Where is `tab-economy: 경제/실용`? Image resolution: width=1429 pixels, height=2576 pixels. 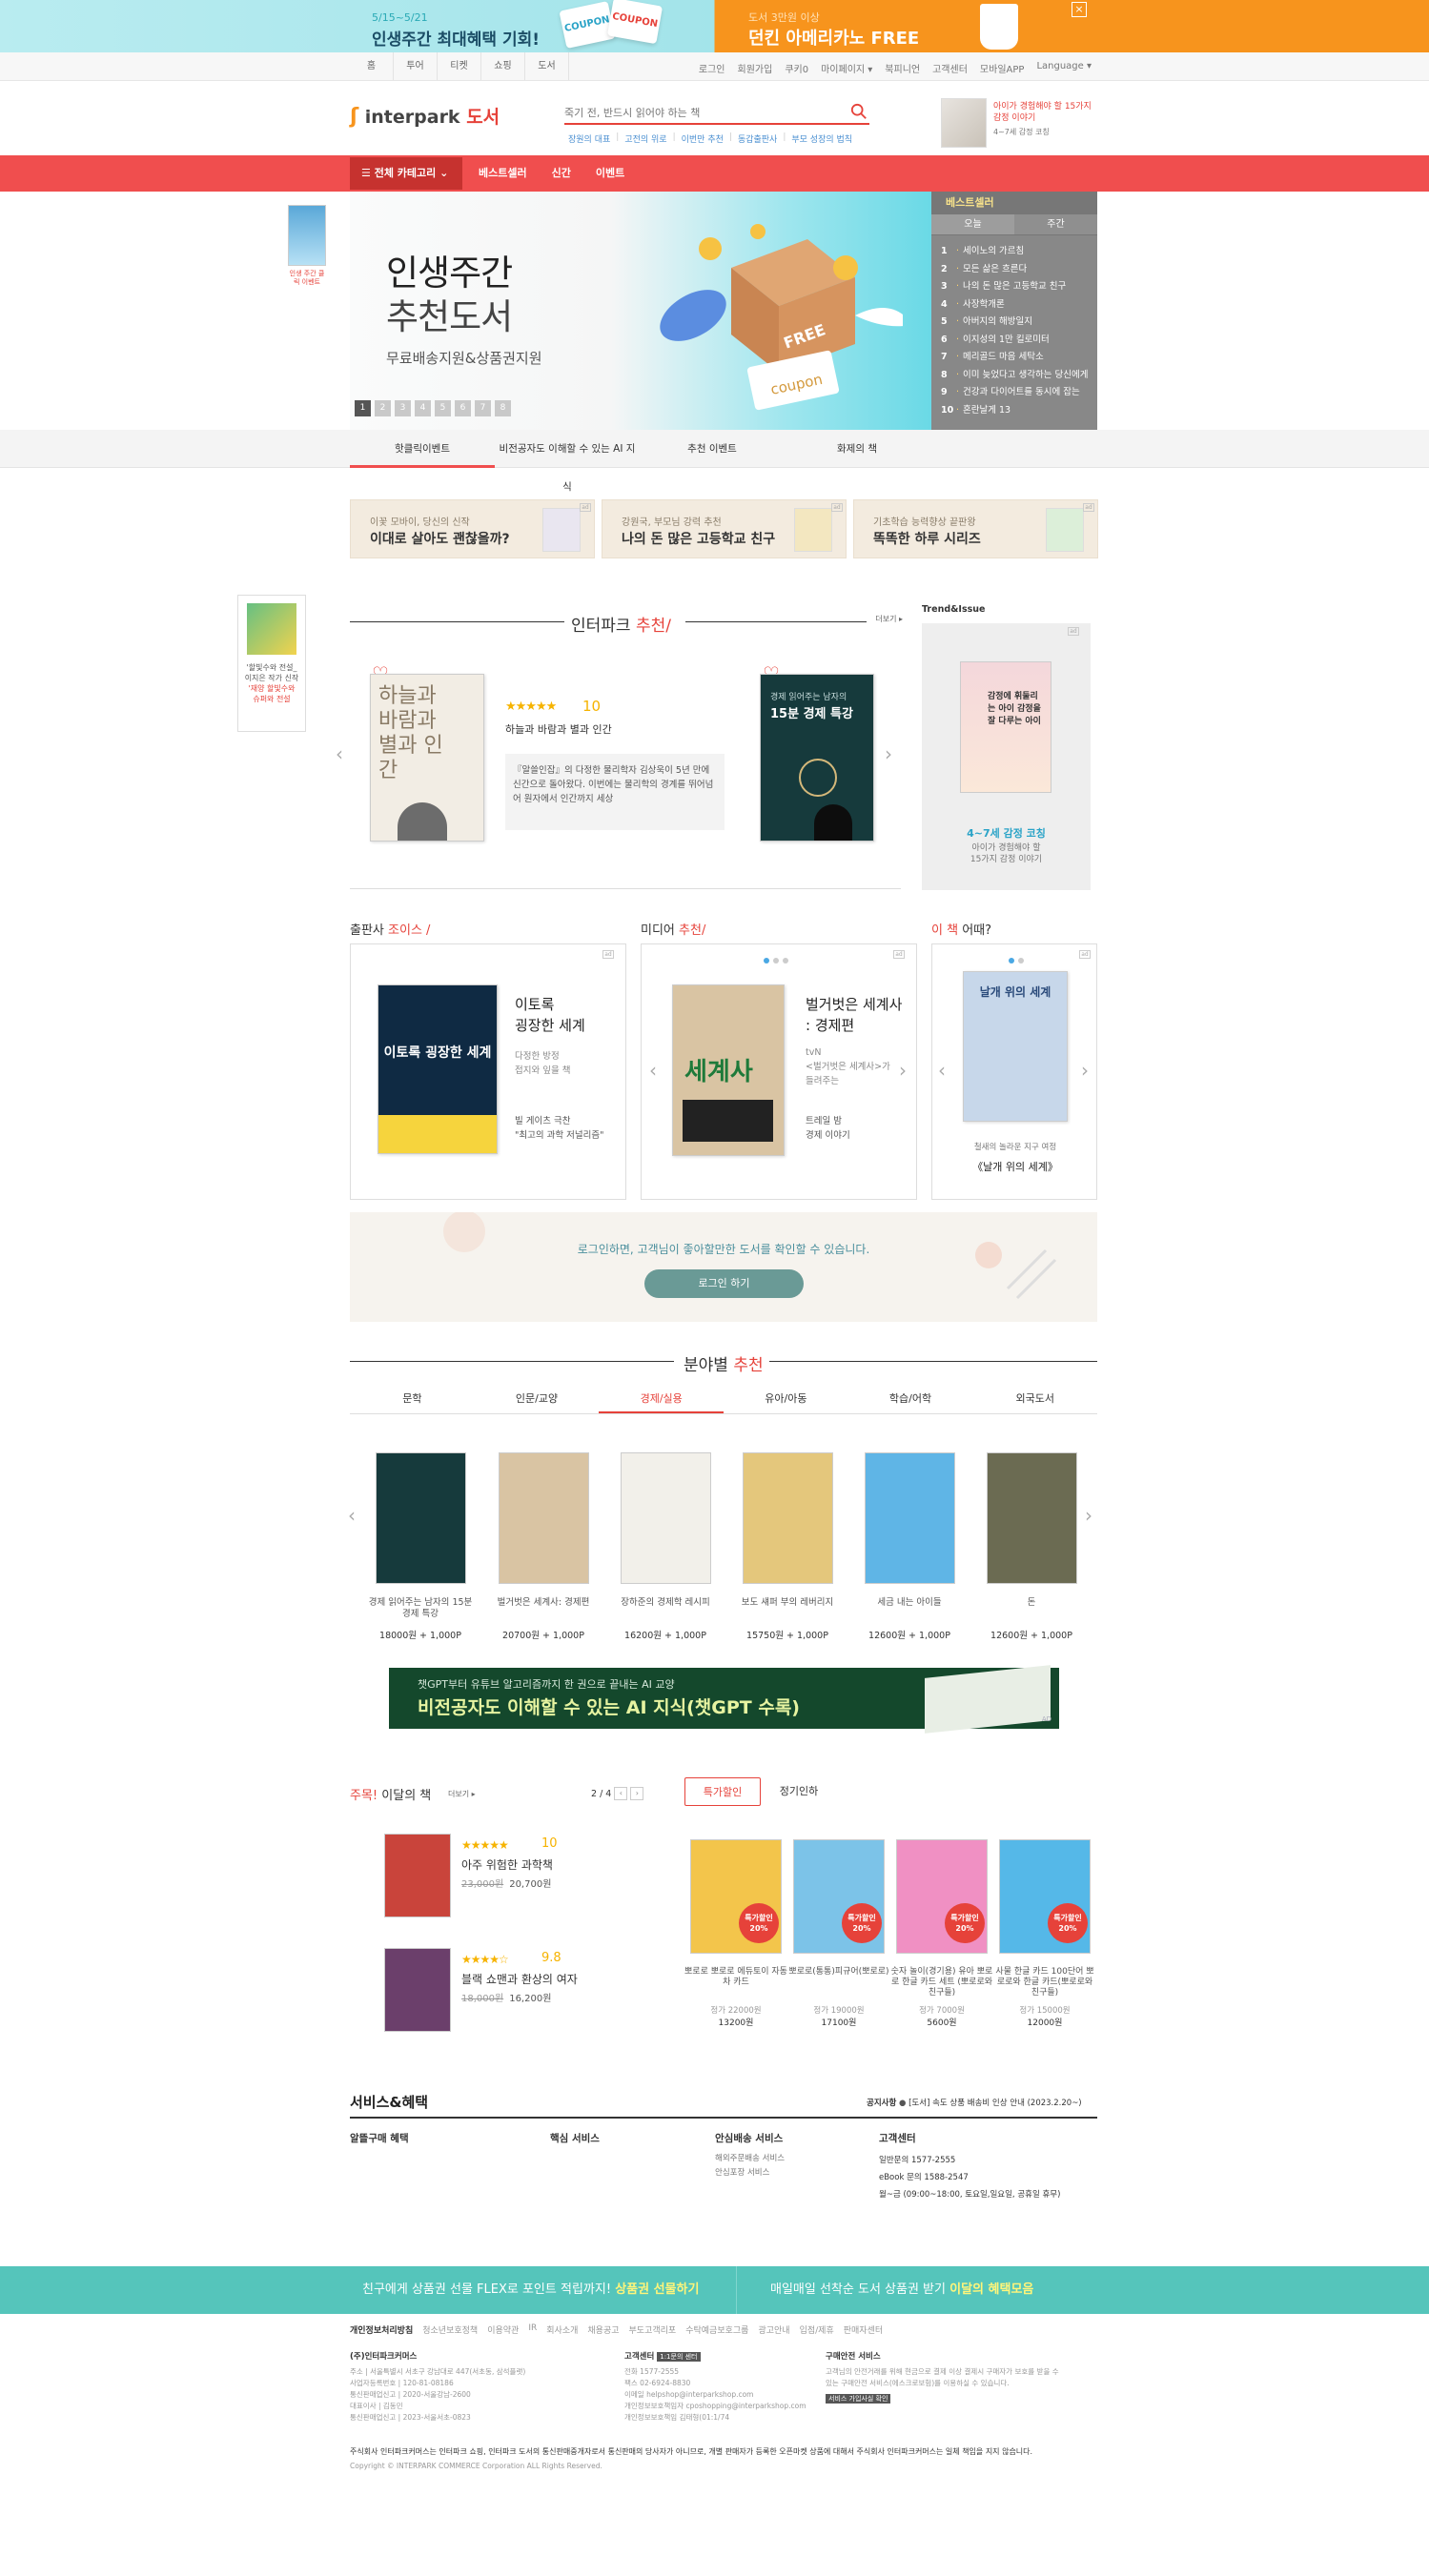
tab-economy: 경제/실용 is located at coordinates (662, 1398).